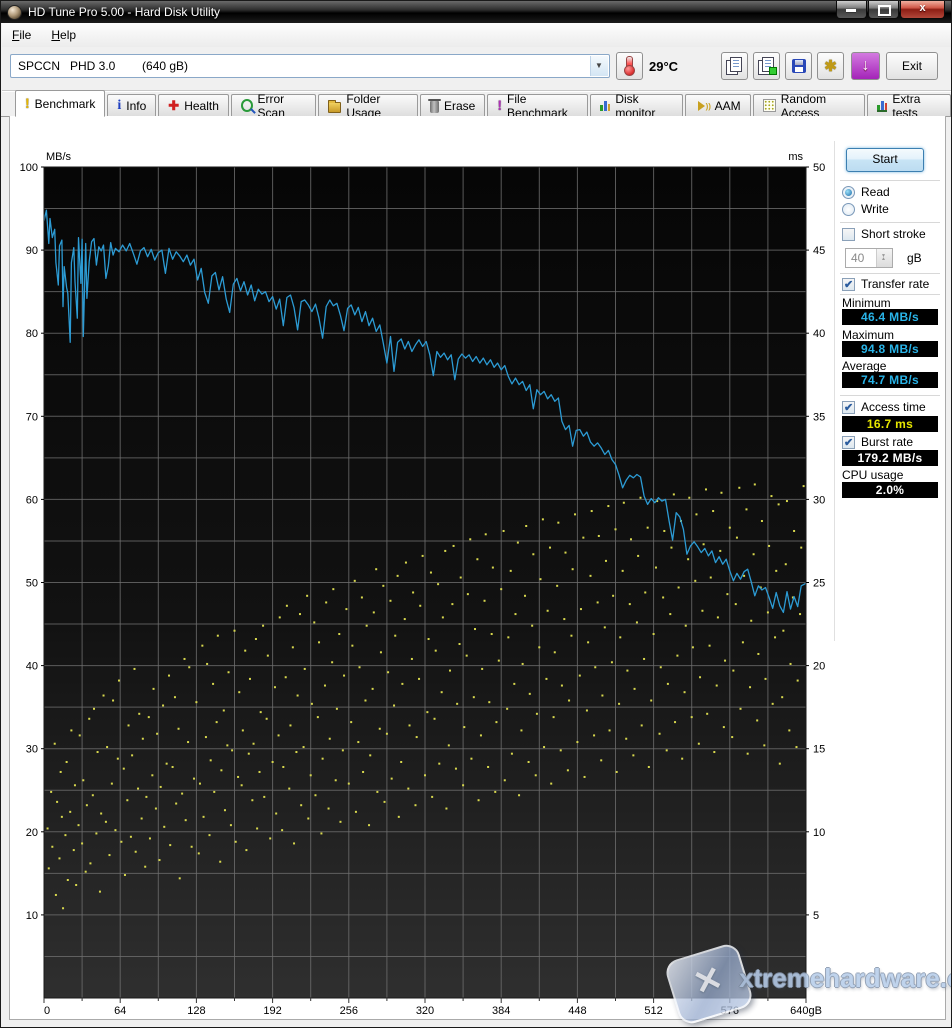 The width and height of the screenshot is (952, 1028). Describe the element at coordinates (119, 105) in the screenshot. I see `info-icon` at that location.